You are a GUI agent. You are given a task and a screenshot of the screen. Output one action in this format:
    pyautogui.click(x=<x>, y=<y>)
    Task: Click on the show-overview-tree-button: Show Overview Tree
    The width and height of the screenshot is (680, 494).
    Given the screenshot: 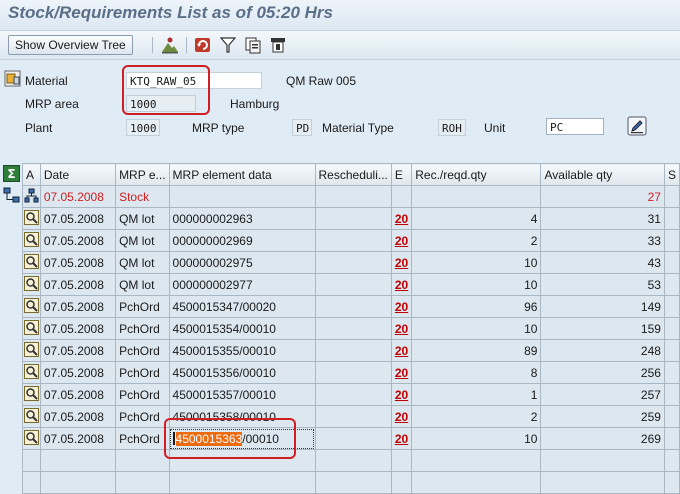 What is the action you would take?
    pyautogui.click(x=70, y=45)
    